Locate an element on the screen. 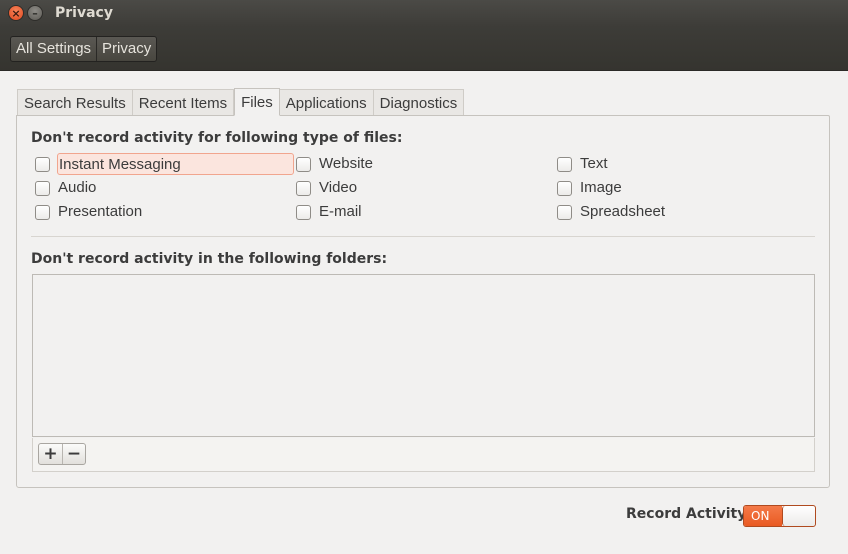  tab-applications: Applications is located at coordinates (326, 102).